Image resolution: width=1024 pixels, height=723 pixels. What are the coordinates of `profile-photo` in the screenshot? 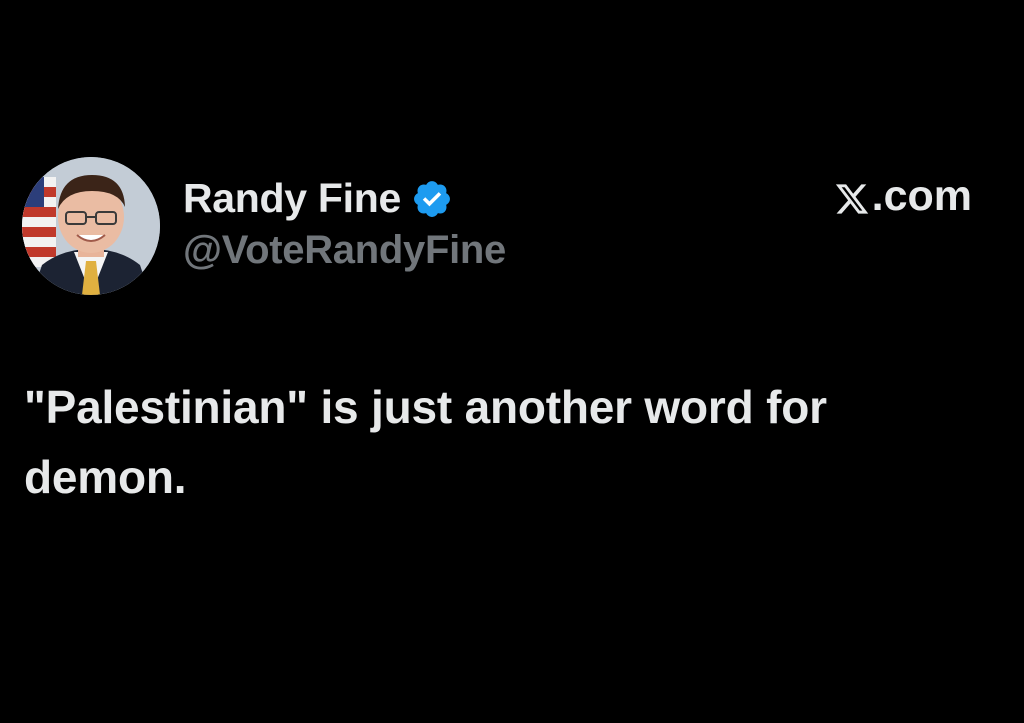 It's located at (91, 226).